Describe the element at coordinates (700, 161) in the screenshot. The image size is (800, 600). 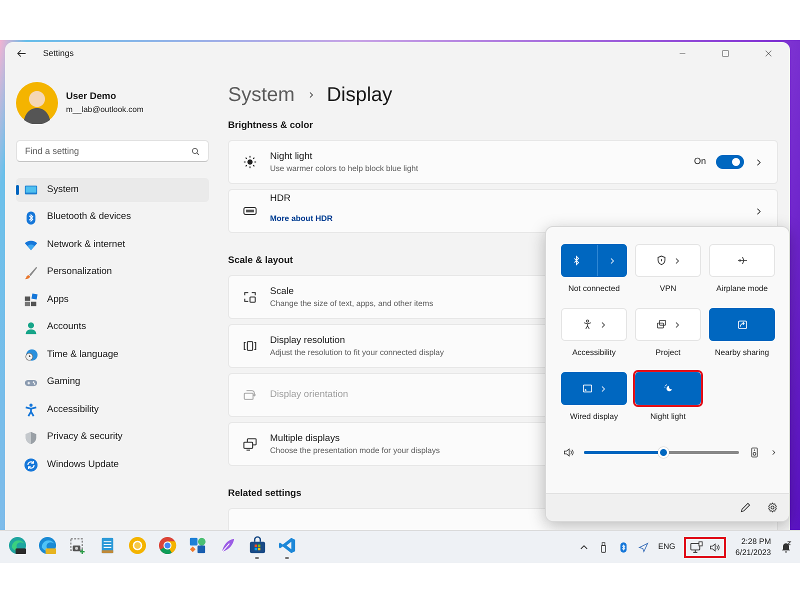
I see `toggle-status: On` at that location.